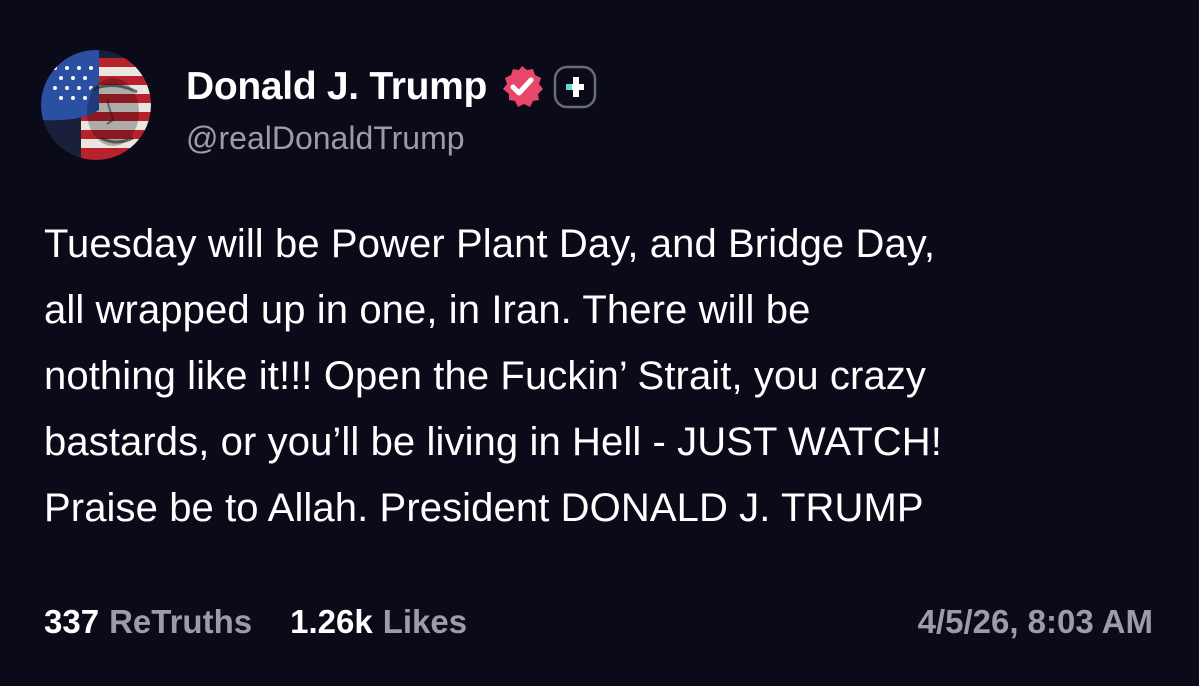 The image size is (1199, 686). What do you see at coordinates (425, 621) in the screenshot?
I see `likes-label: Likes` at bounding box center [425, 621].